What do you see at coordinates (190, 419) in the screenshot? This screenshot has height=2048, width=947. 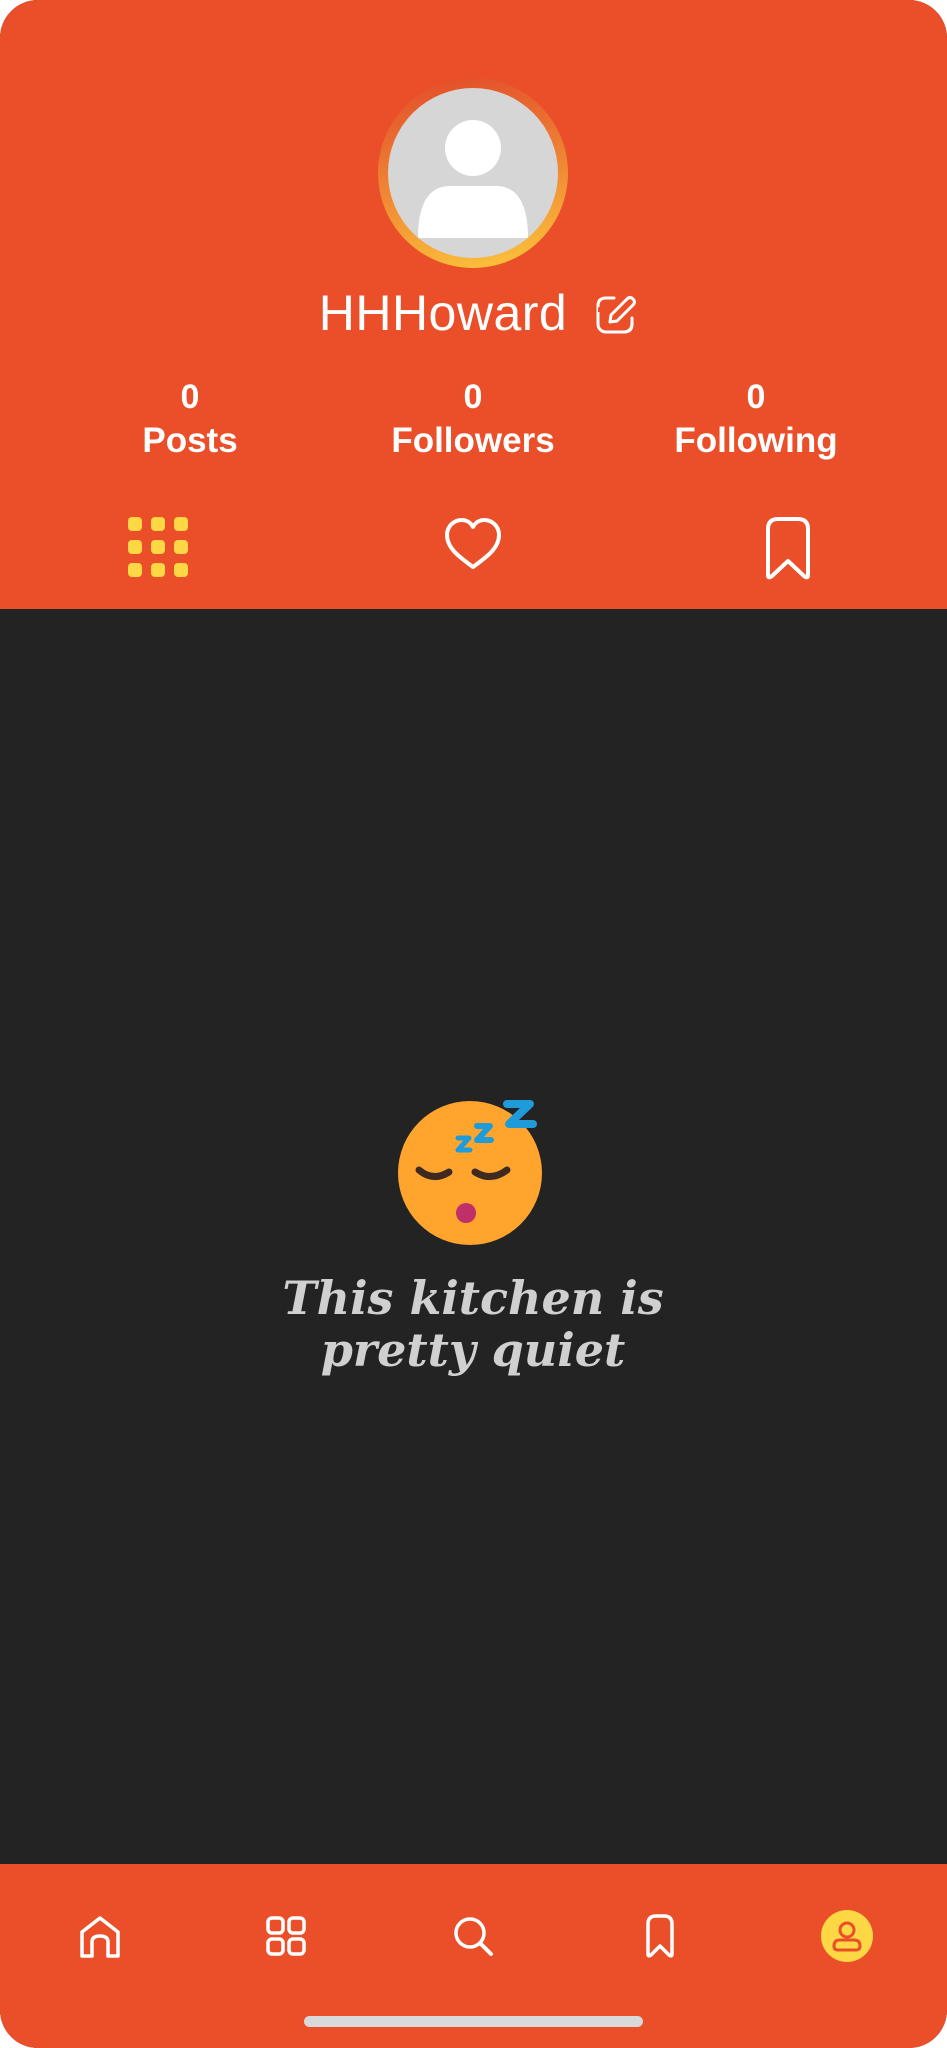 I see `stat-posts: 0 Posts` at bounding box center [190, 419].